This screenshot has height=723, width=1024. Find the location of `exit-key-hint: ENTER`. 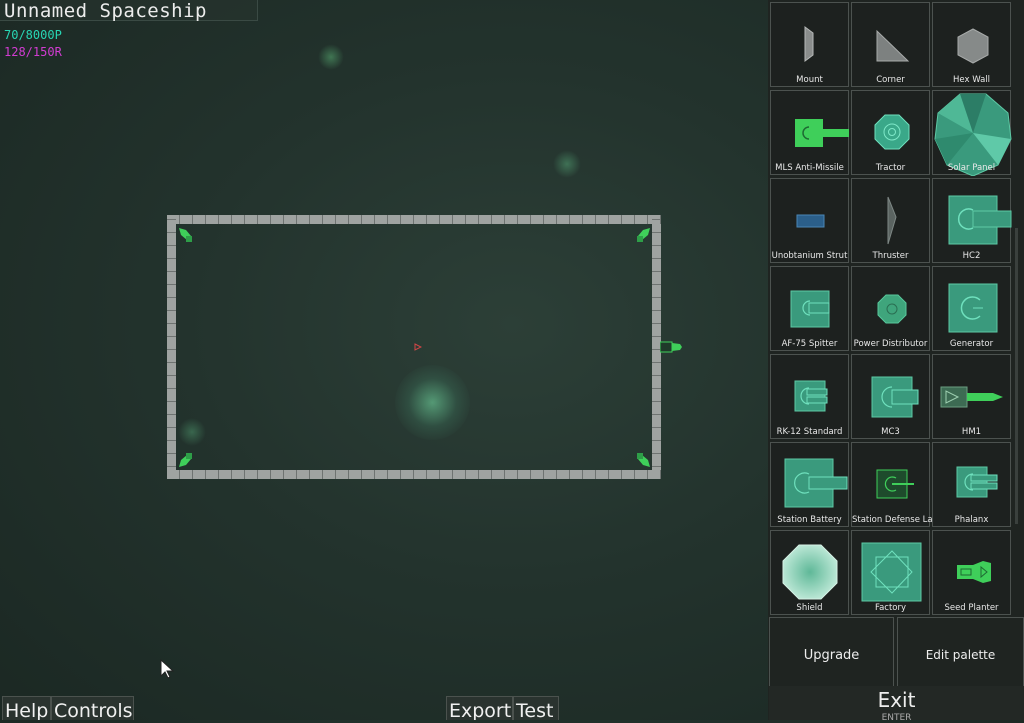

exit-key-hint: ENTER is located at coordinates (896, 718).